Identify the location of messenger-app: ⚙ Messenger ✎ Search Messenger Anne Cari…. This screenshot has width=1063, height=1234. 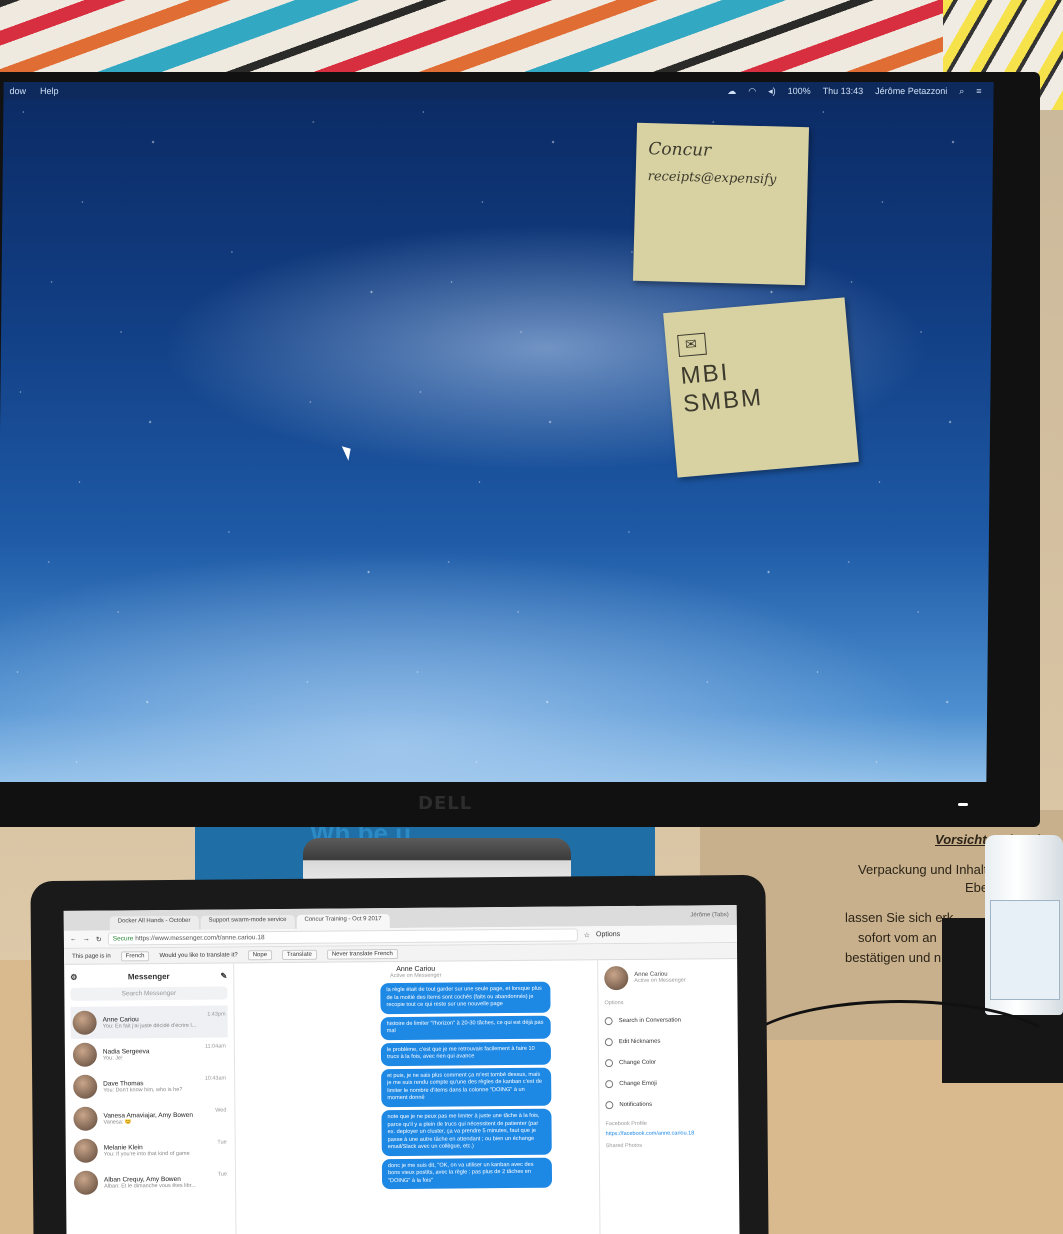
(402, 1096).